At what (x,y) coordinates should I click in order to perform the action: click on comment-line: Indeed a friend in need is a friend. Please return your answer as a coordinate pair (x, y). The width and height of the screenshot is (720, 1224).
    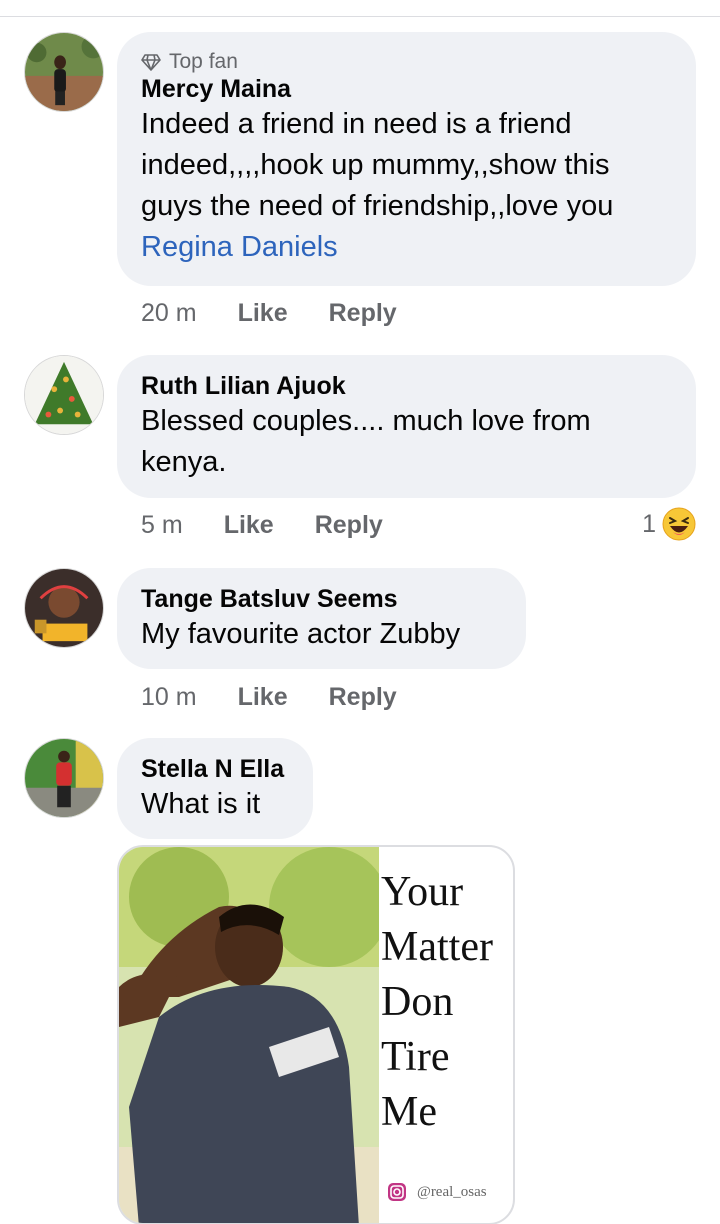
    Looking at the image, I should click on (356, 124).